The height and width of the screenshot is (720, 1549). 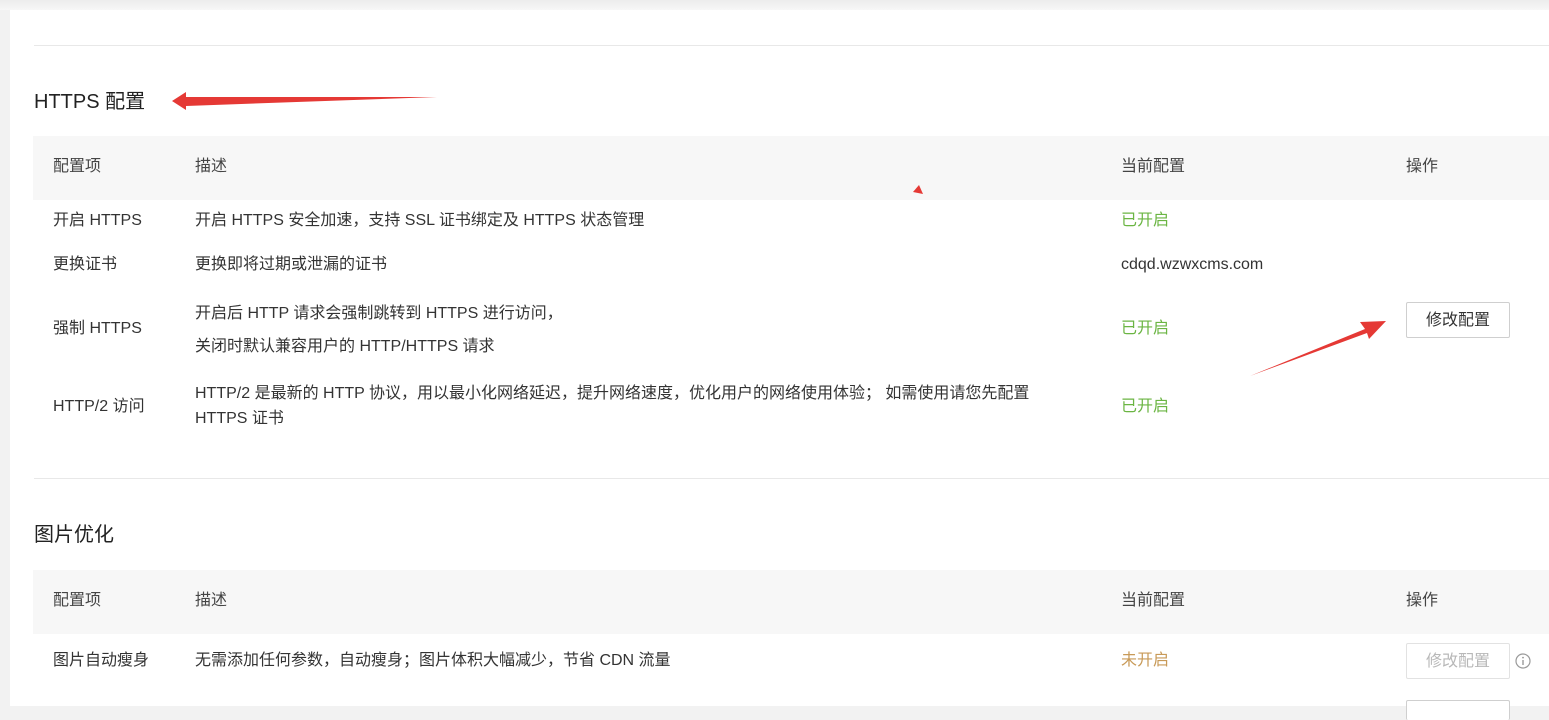 What do you see at coordinates (1523, 661) in the screenshot?
I see `info-circle-icon` at bounding box center [1523, 661].